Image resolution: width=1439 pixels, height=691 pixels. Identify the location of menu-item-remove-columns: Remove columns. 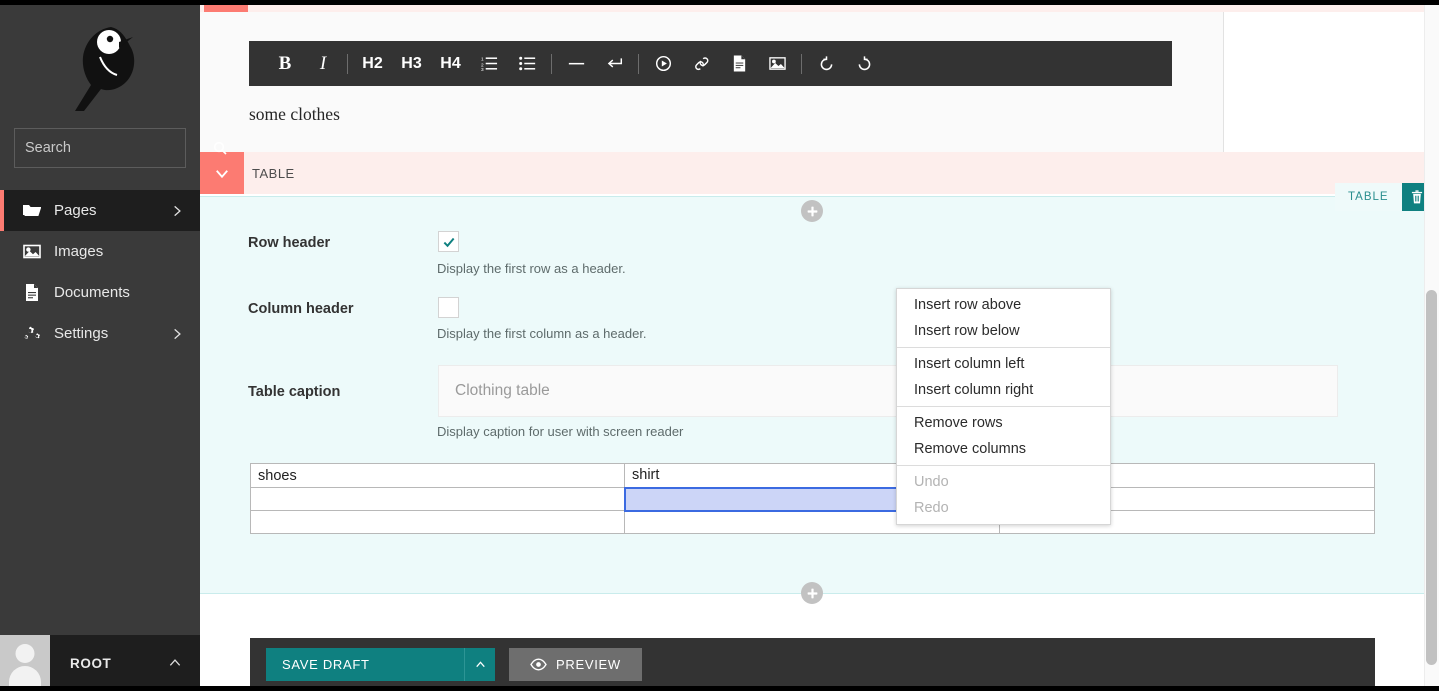
(1003, 449).